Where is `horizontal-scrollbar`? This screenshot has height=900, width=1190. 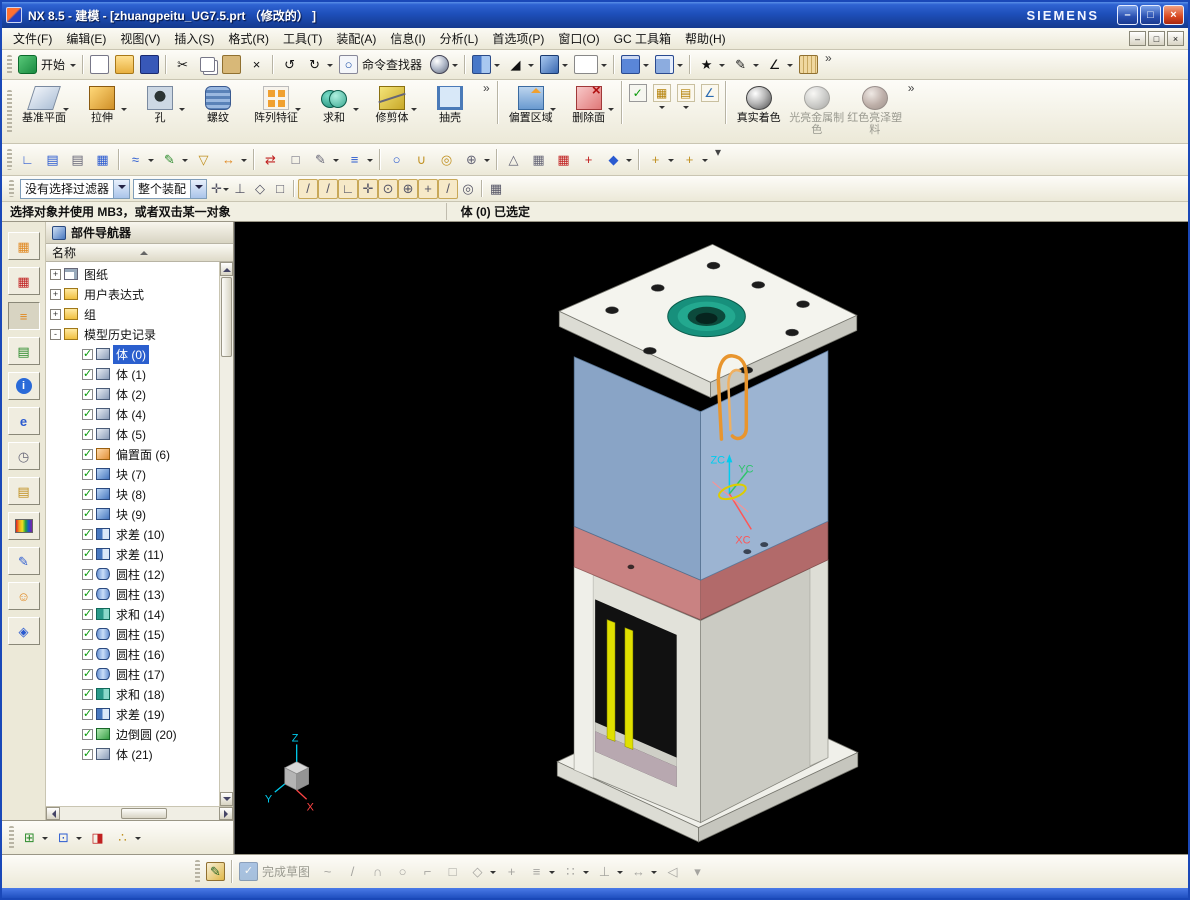 horizontal-scrollbar is located at coordinates (139, 813).